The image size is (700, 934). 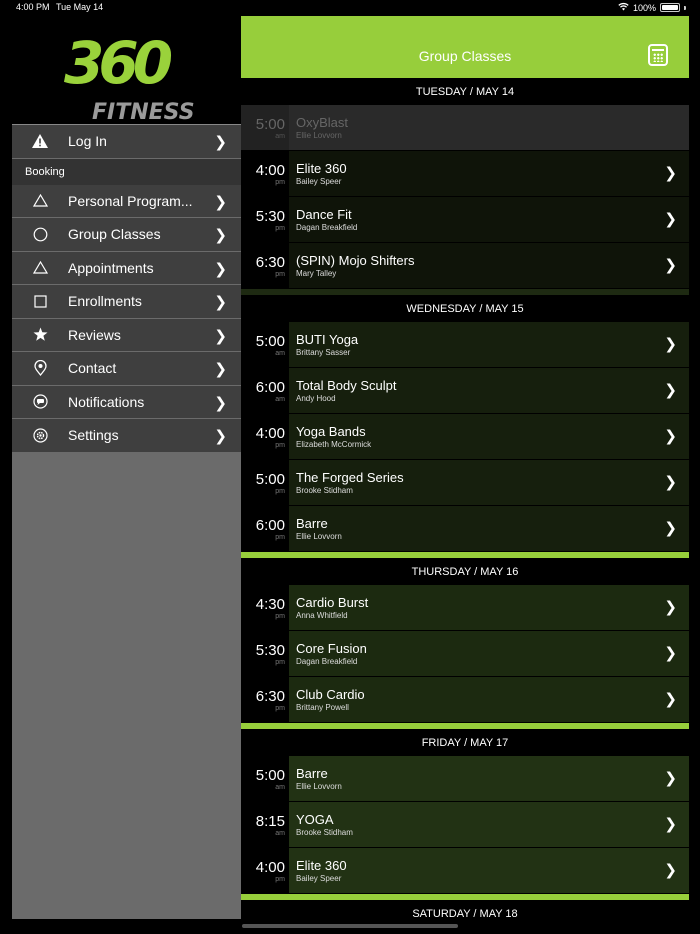 What do you see at coordinates (143, 112) in the screenshot?
I see `logo-word: FITNESS` at bounding box center [143, 112].